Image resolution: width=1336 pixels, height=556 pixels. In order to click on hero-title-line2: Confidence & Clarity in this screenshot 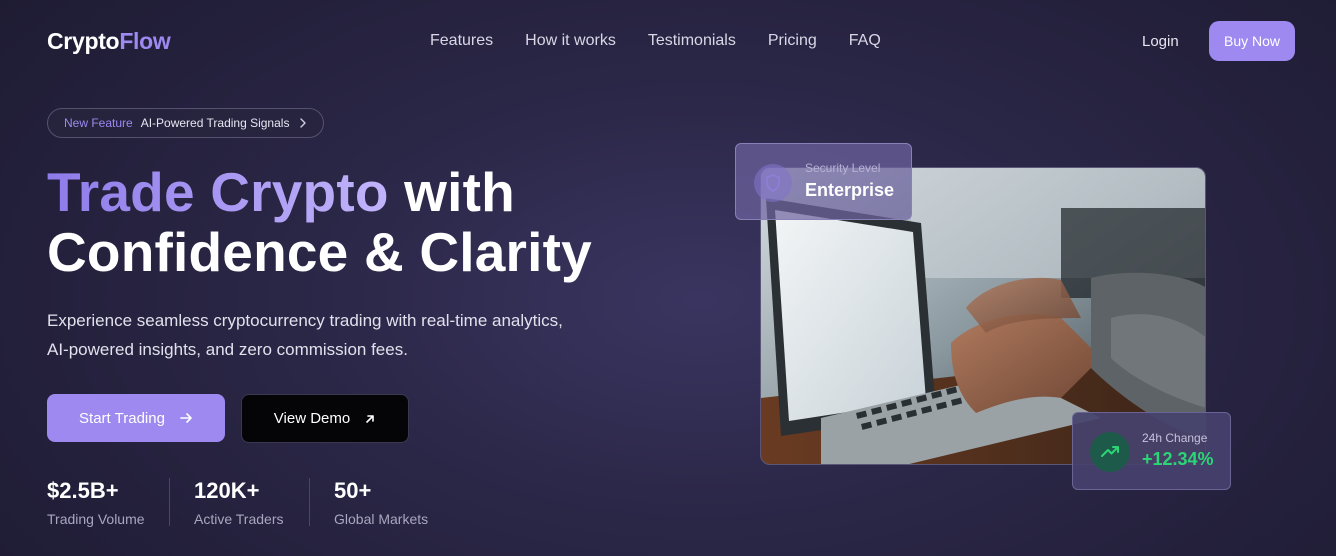, I will do `click(319, 252)`.